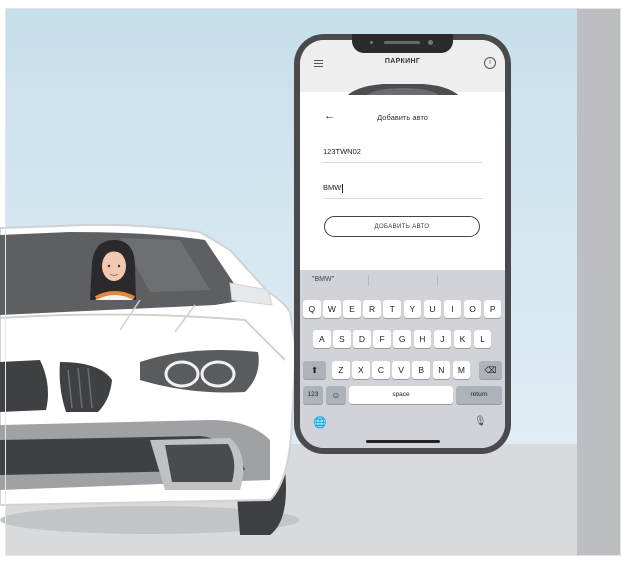  I want to click on suggestion-item: "BMW", so click(323, 279).